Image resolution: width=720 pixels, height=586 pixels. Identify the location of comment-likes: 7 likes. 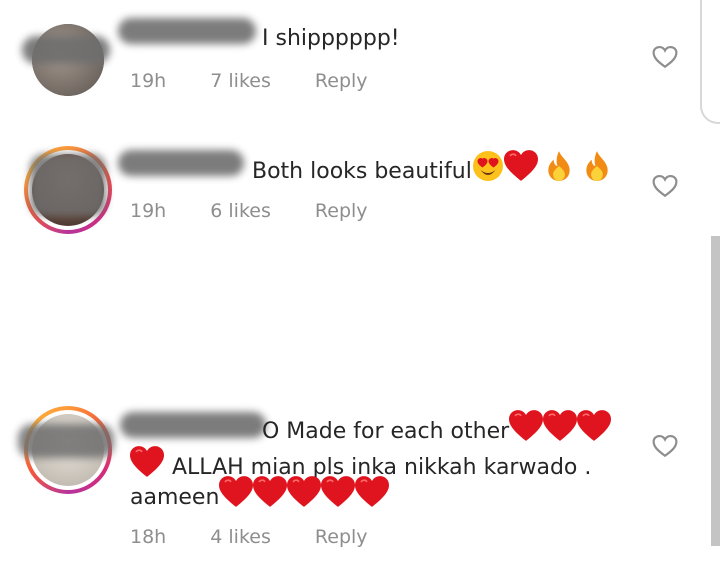
(240, 81).